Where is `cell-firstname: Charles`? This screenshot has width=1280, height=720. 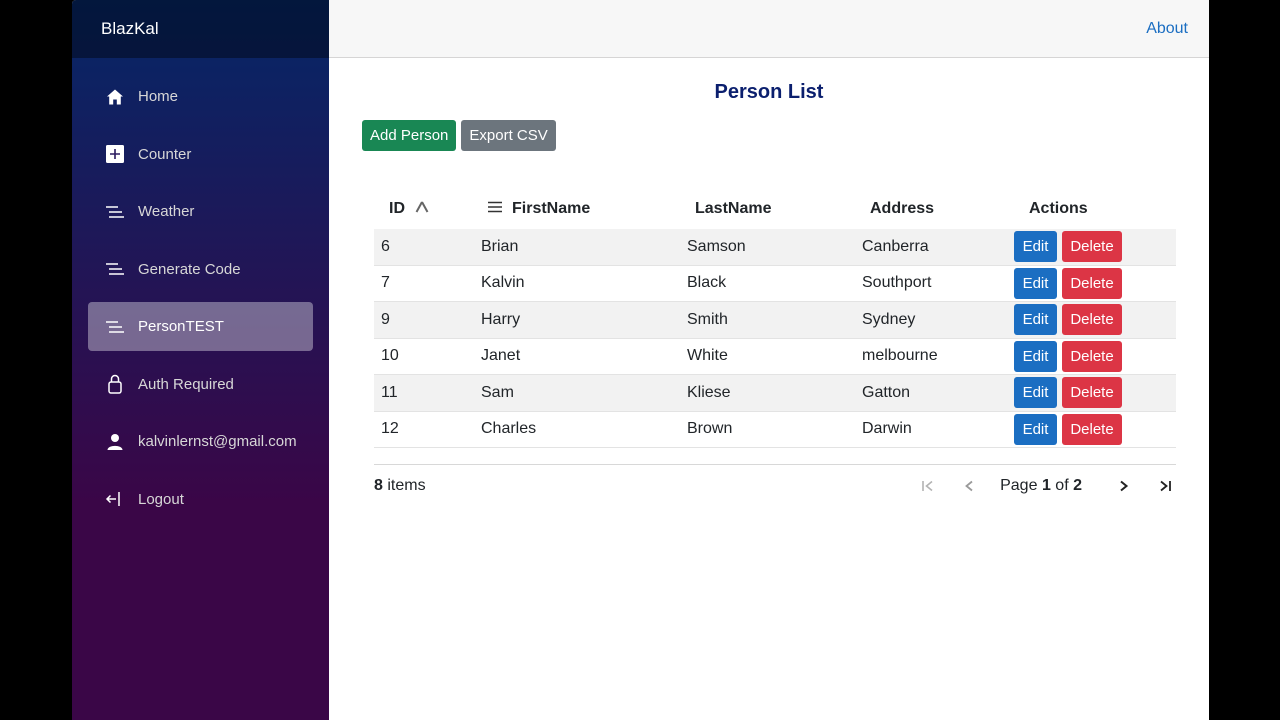
cell-firstname: Charles is located at coordinates (577, 429).